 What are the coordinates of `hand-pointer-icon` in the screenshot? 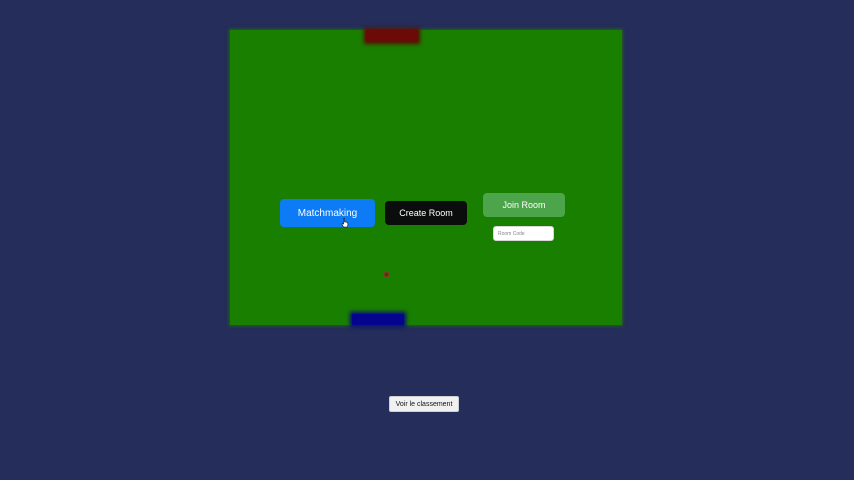 It's located at (345, 223).